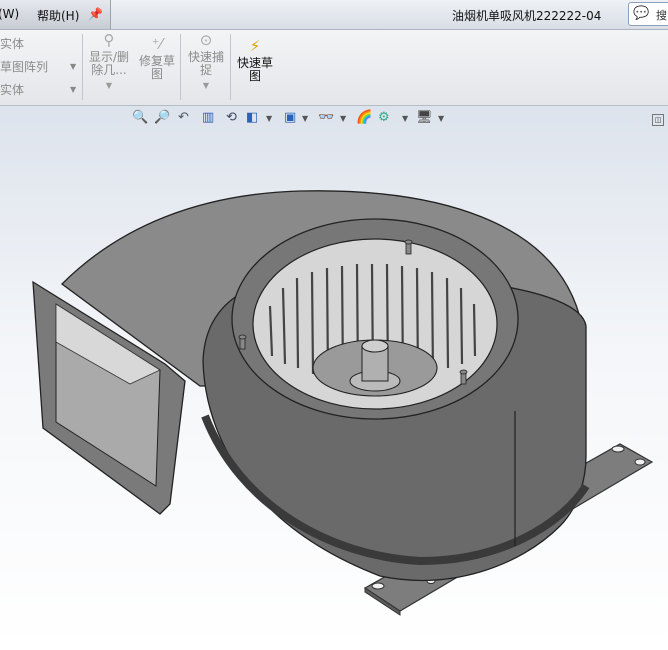 The image size is (668, 650). I want to click on quick-snap-button: ⊙ 快速捕捉 ▼, so click(206, 61).